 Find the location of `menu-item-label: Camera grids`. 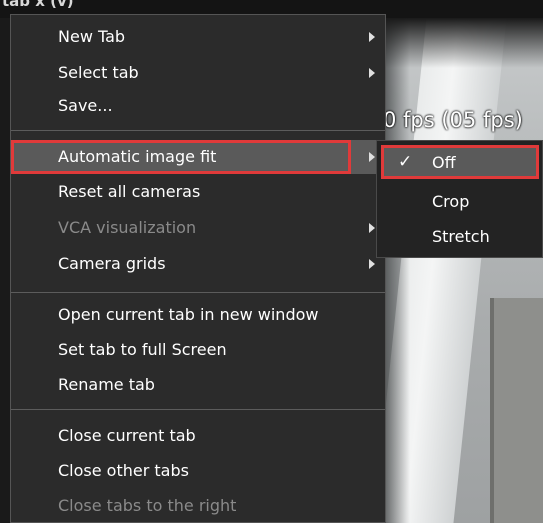

menu-item-label: Camera grids is located at coordinates (112, 263).